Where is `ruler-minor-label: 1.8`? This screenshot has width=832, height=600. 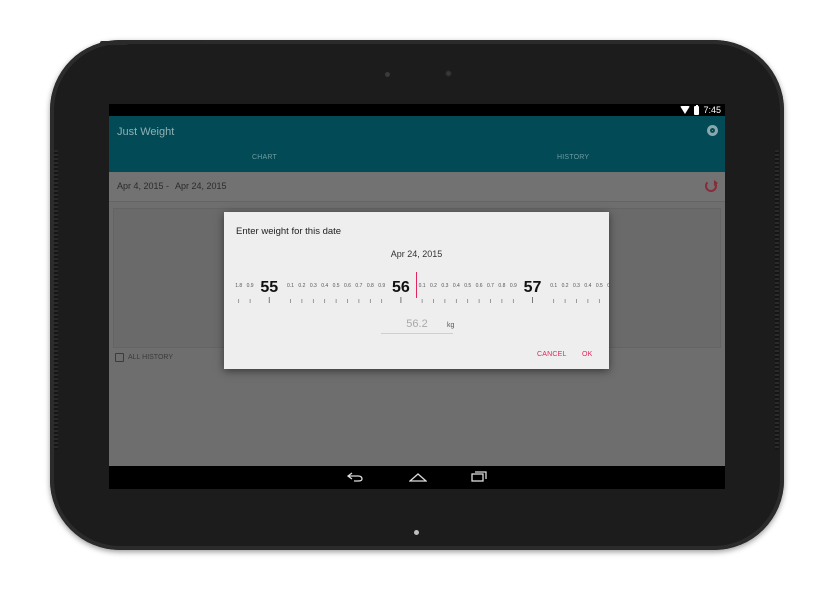
ruler-minor-label: 1.8 is located at coordinates (238, 286).